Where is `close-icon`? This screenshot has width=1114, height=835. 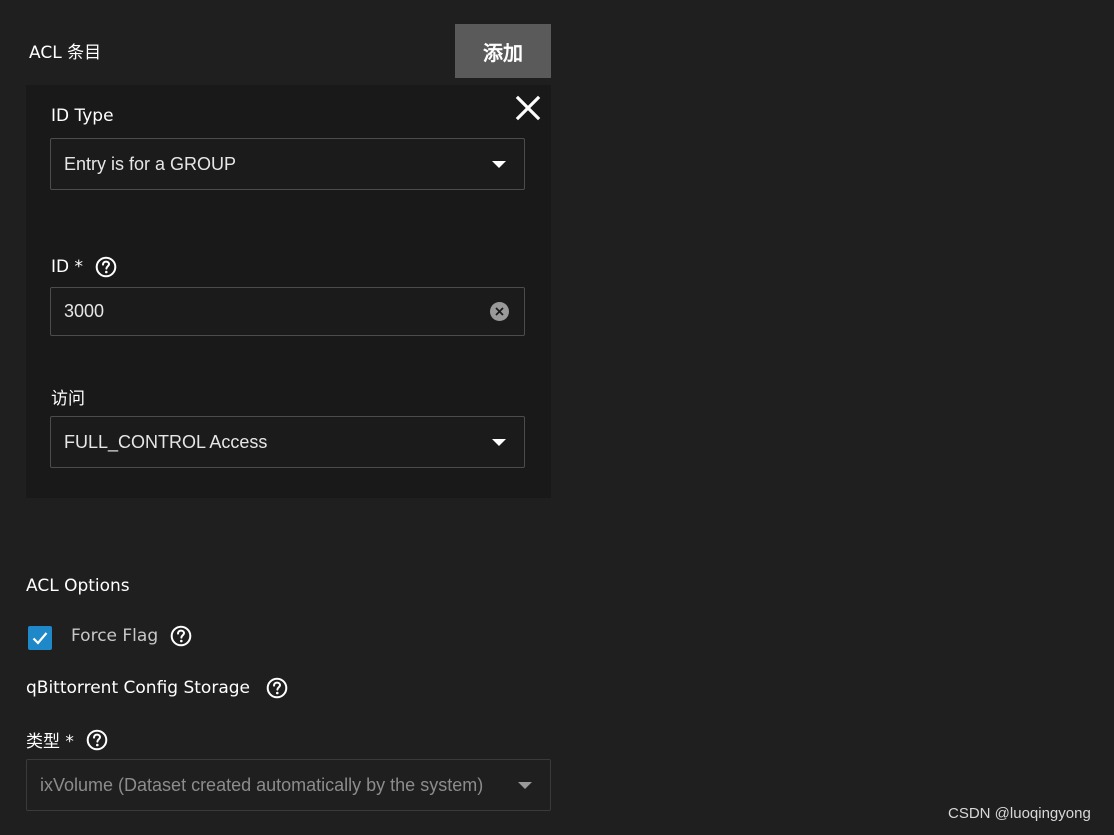
close-icon is located at coordinates (528, 108).